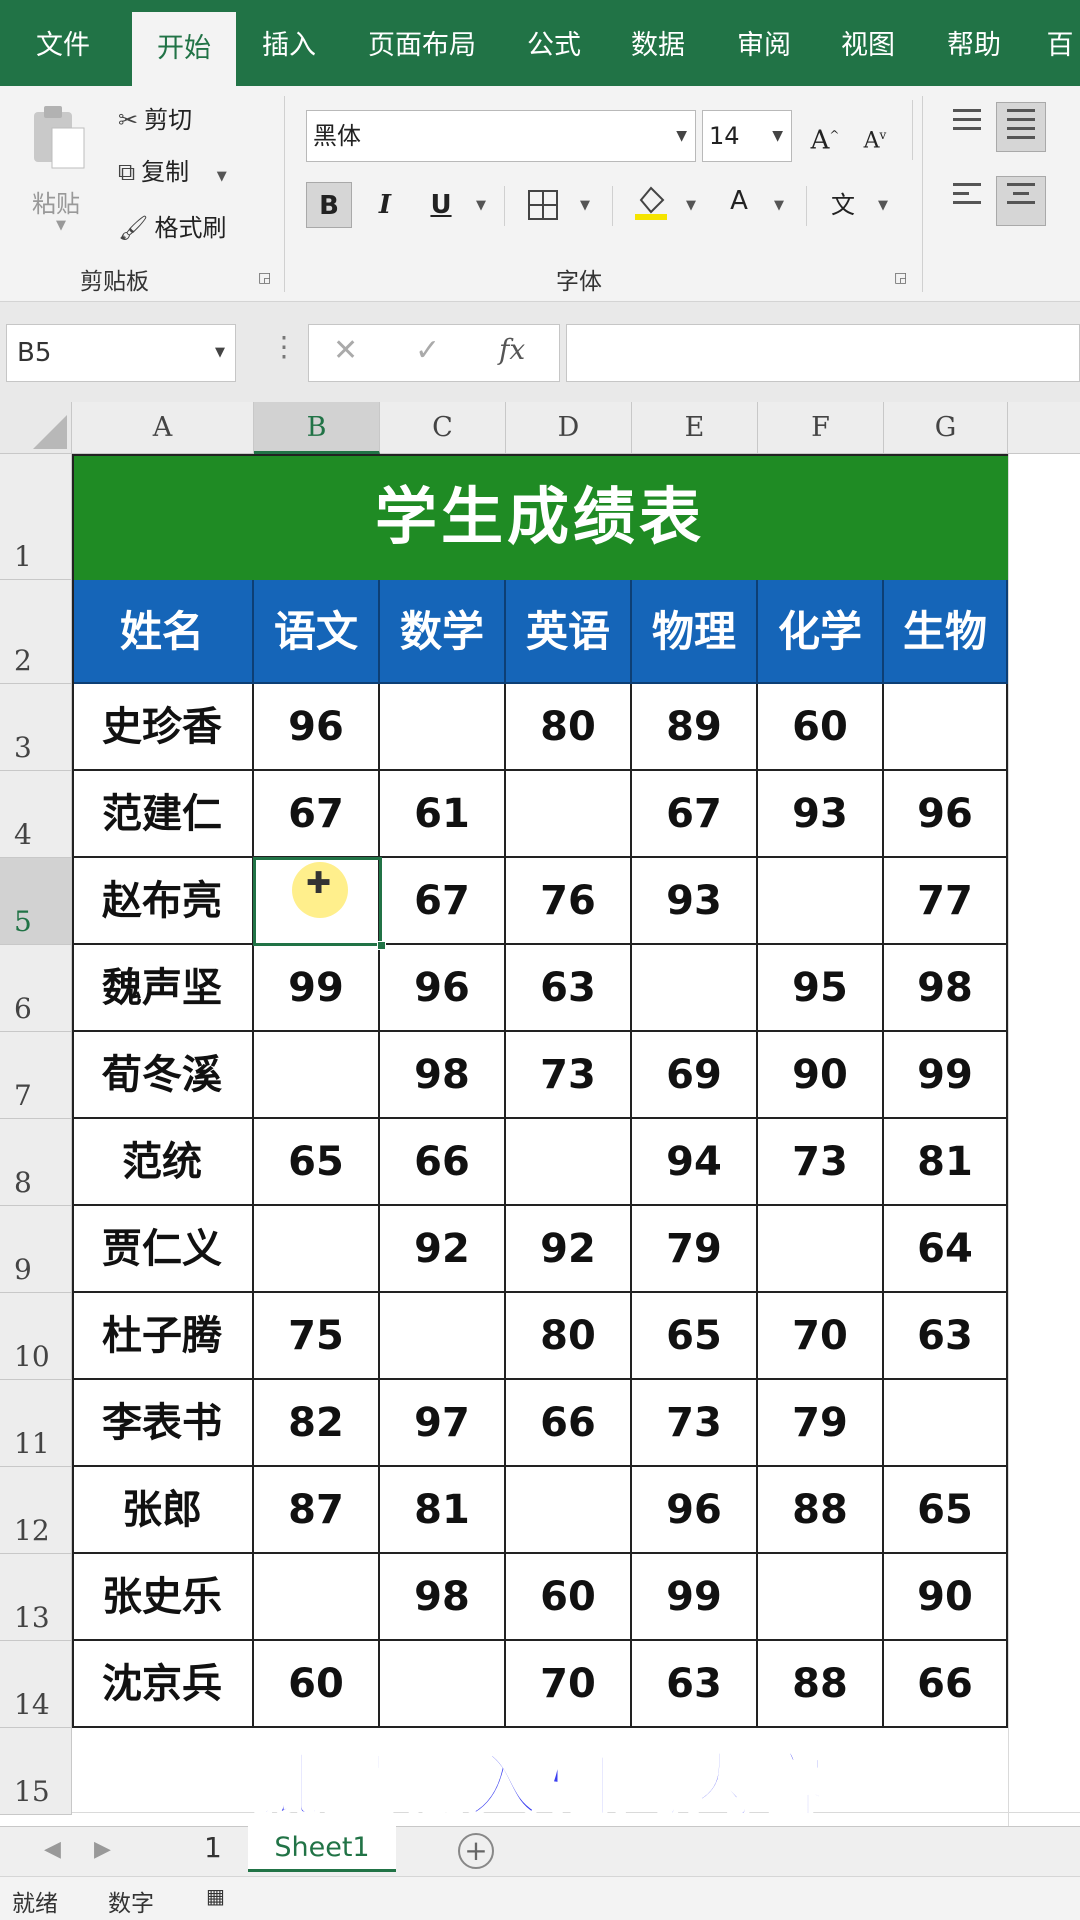 The height and width of the screenshot is (1920, 1080). What do you see at coordinates (36, 901) in the screenshot?
I see `row-header-5: 5` at bounding box center [36, 901].